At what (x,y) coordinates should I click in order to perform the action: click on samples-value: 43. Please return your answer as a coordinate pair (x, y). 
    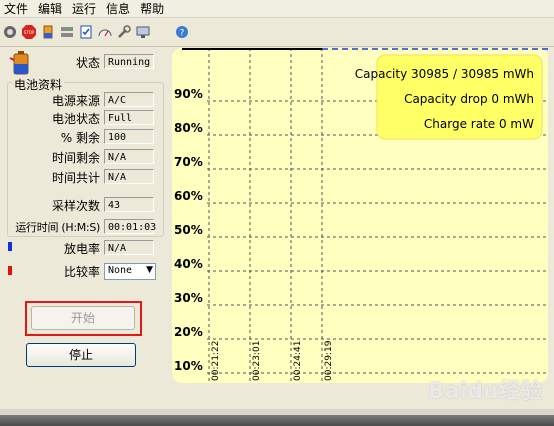
    Looking at the image, I should click on (129, 204).